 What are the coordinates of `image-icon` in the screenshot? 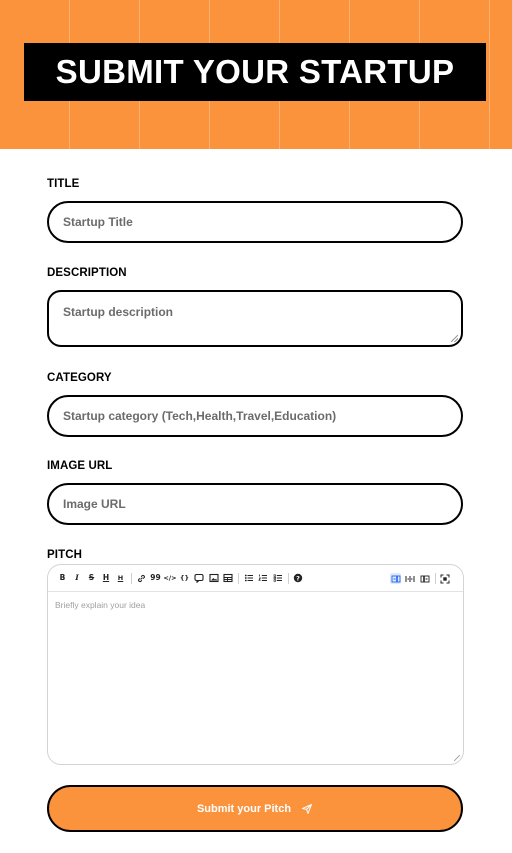 It's located at (213, 578).